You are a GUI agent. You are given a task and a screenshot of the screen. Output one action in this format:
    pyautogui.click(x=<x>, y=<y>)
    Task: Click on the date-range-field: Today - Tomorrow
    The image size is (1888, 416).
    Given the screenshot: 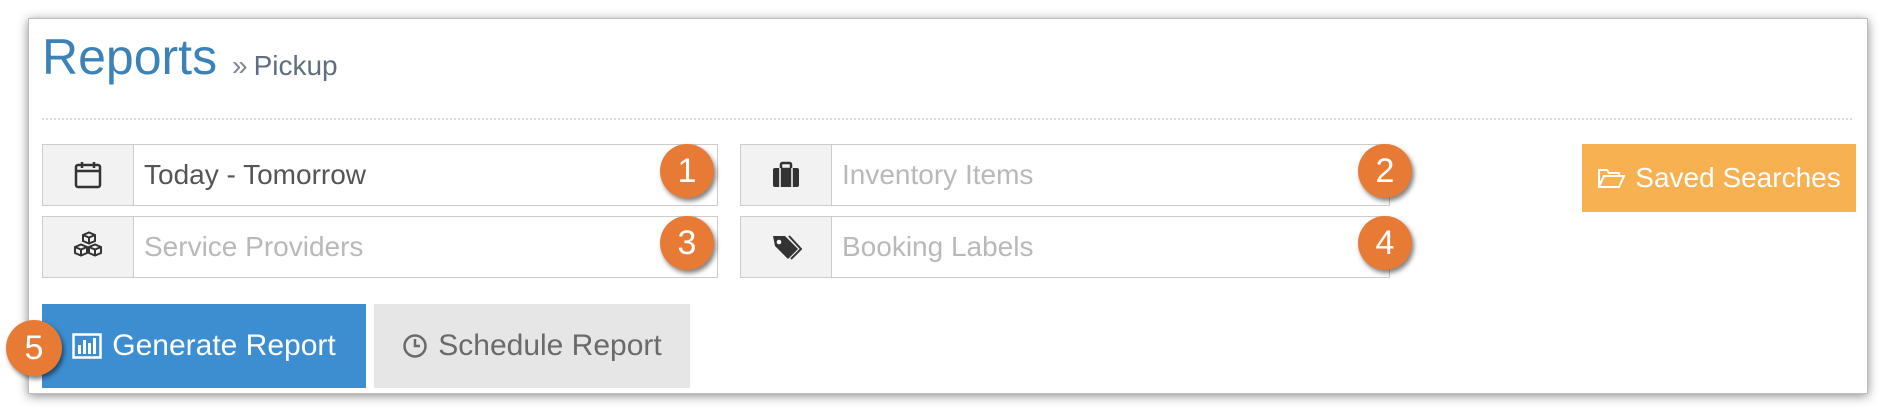 What is the action you would take?
    pyautogui.click(x=380, y=175)
    